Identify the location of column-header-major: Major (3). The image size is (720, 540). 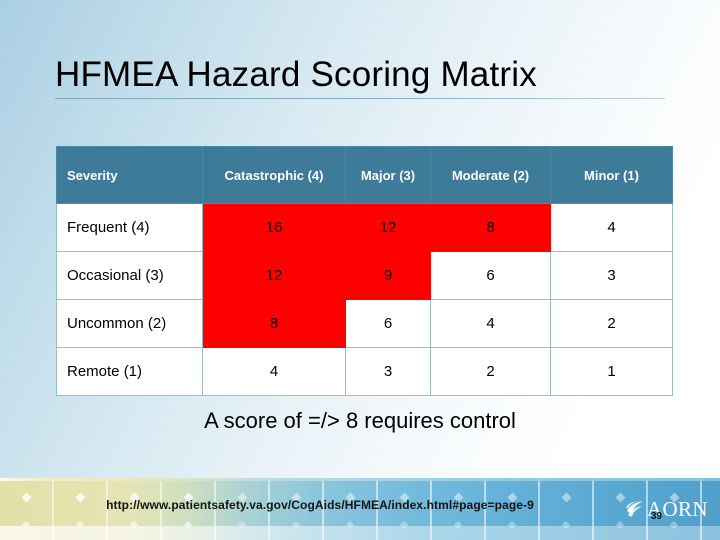
(388, 175).